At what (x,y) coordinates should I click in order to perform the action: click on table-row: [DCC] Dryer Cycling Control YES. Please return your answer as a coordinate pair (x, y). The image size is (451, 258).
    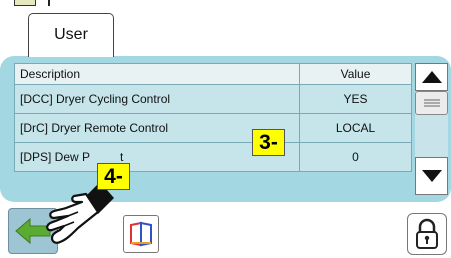
    Looking at the image, I should click on (213, 99).